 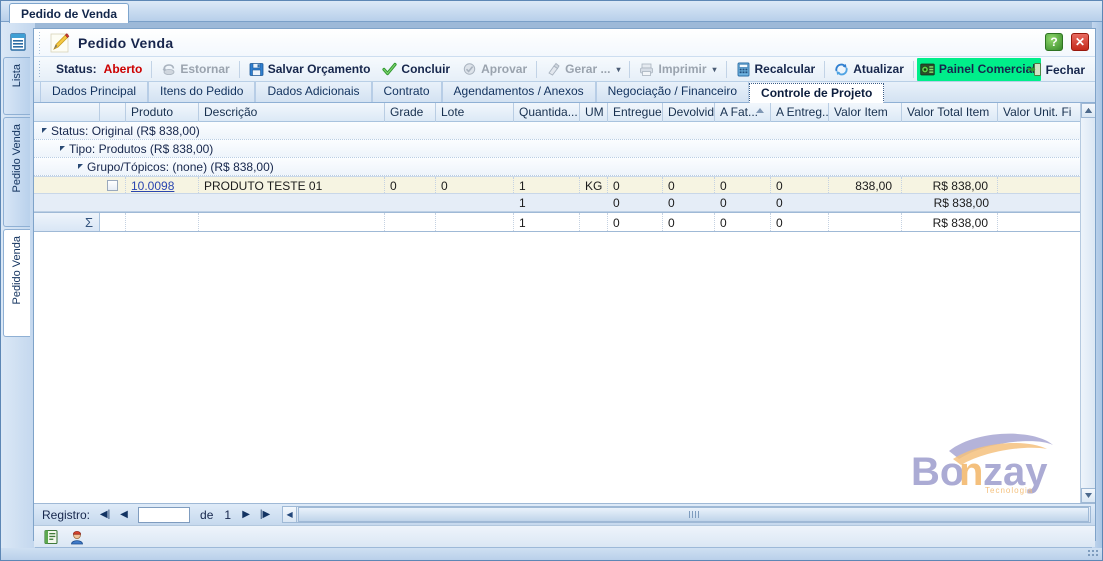 I want to click on list-view-icon, so click(x=18, y=42).